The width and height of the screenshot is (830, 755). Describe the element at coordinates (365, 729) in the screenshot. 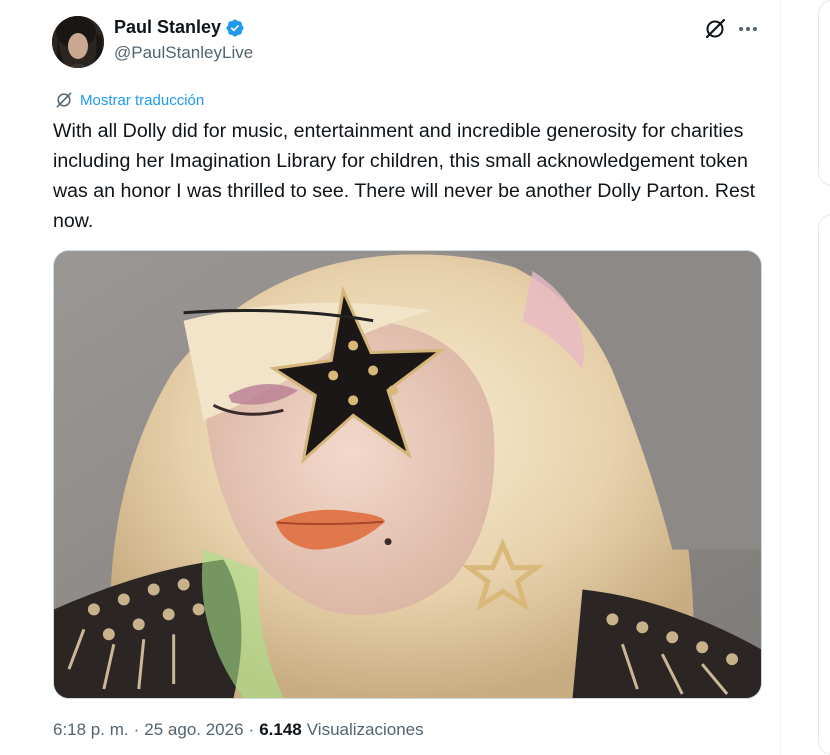

I see `views-label: Visualizaciones` at that location.